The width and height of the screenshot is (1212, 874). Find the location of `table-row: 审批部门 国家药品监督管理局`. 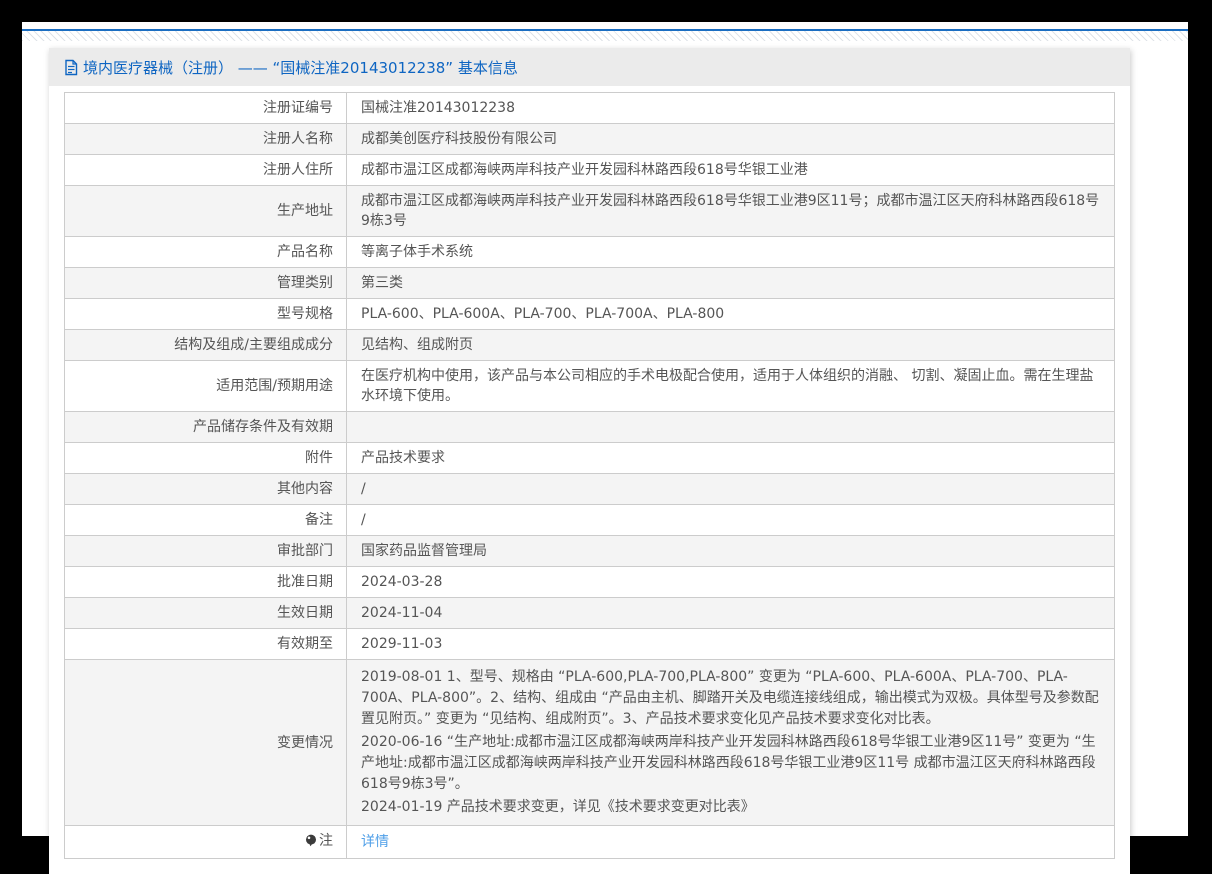

table-row: 审批部门 国家药品监督管理局 is located at coordinates (589, 551).